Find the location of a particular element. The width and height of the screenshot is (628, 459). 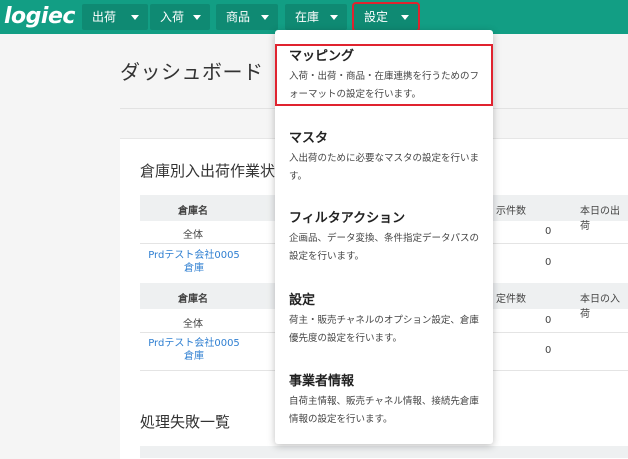

menu-item-description: 入荷・出荷・商品・在庫連携を行うためのフォーマットの設定を行います。 is located at coordinates (384, 85).